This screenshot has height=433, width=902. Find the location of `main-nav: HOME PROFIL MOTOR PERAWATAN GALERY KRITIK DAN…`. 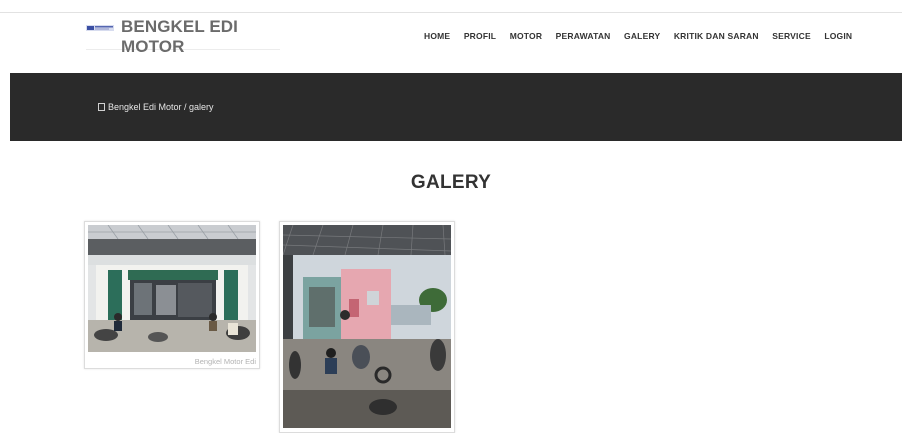

main-nav: HOME PROFIL MOTOR PERAWATAN GALERY KRITIK DAN… is located at coordinates (645, 36).